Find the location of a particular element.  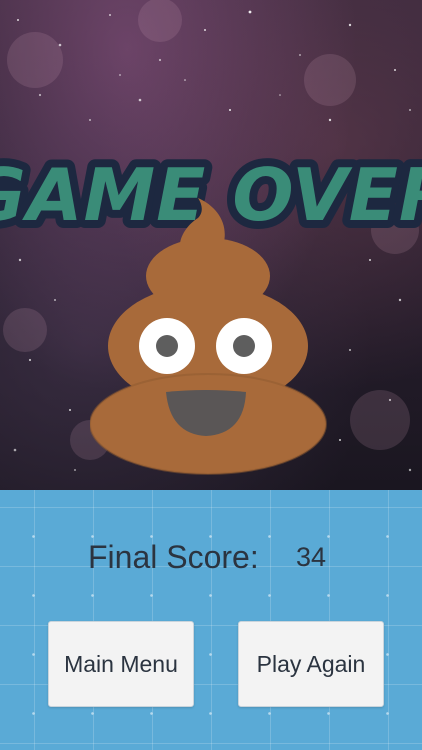

main-menu-button: Main Menu is located at coordinates (121, 664).